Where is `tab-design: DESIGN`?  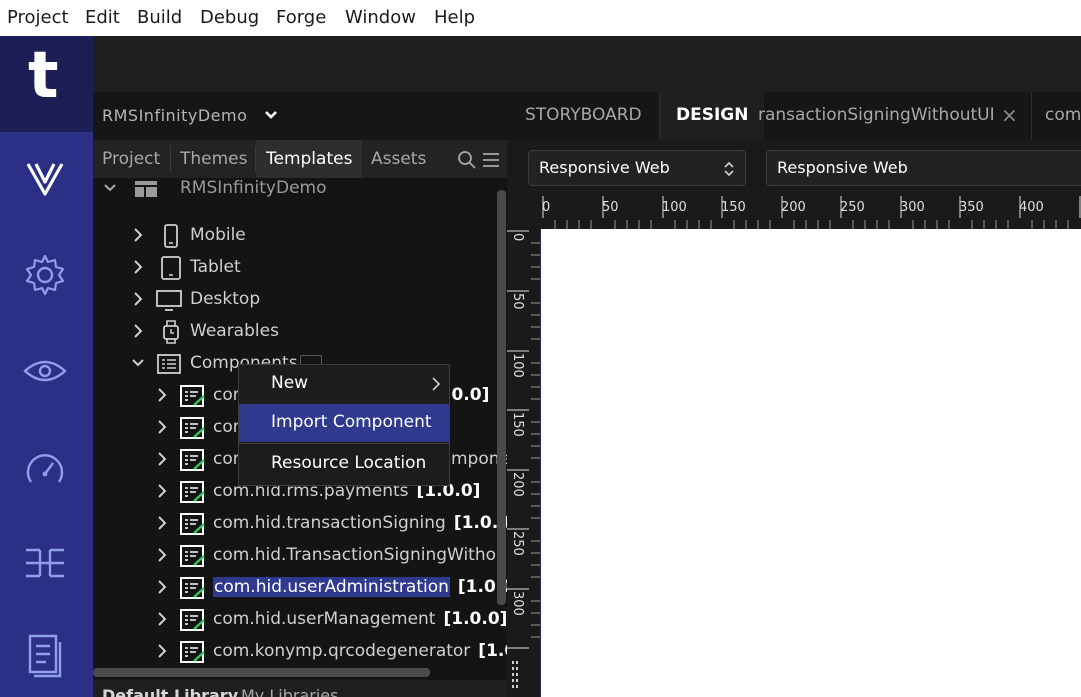 tab-design: DESIGN is located at coordinates (712, 116).